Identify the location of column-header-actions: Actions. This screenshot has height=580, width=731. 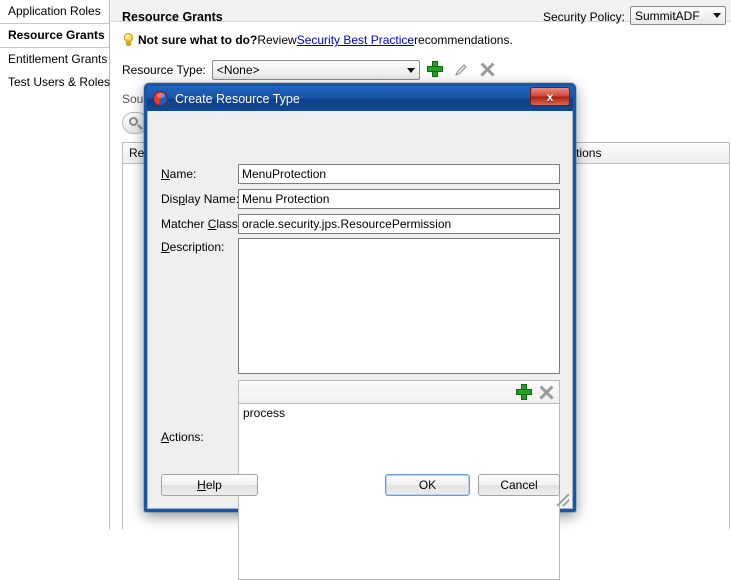
(642, 153).